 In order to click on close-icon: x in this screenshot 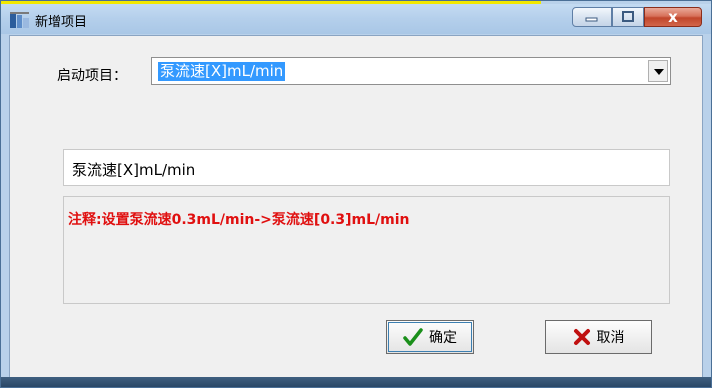, I will do `click(673, 17)`.